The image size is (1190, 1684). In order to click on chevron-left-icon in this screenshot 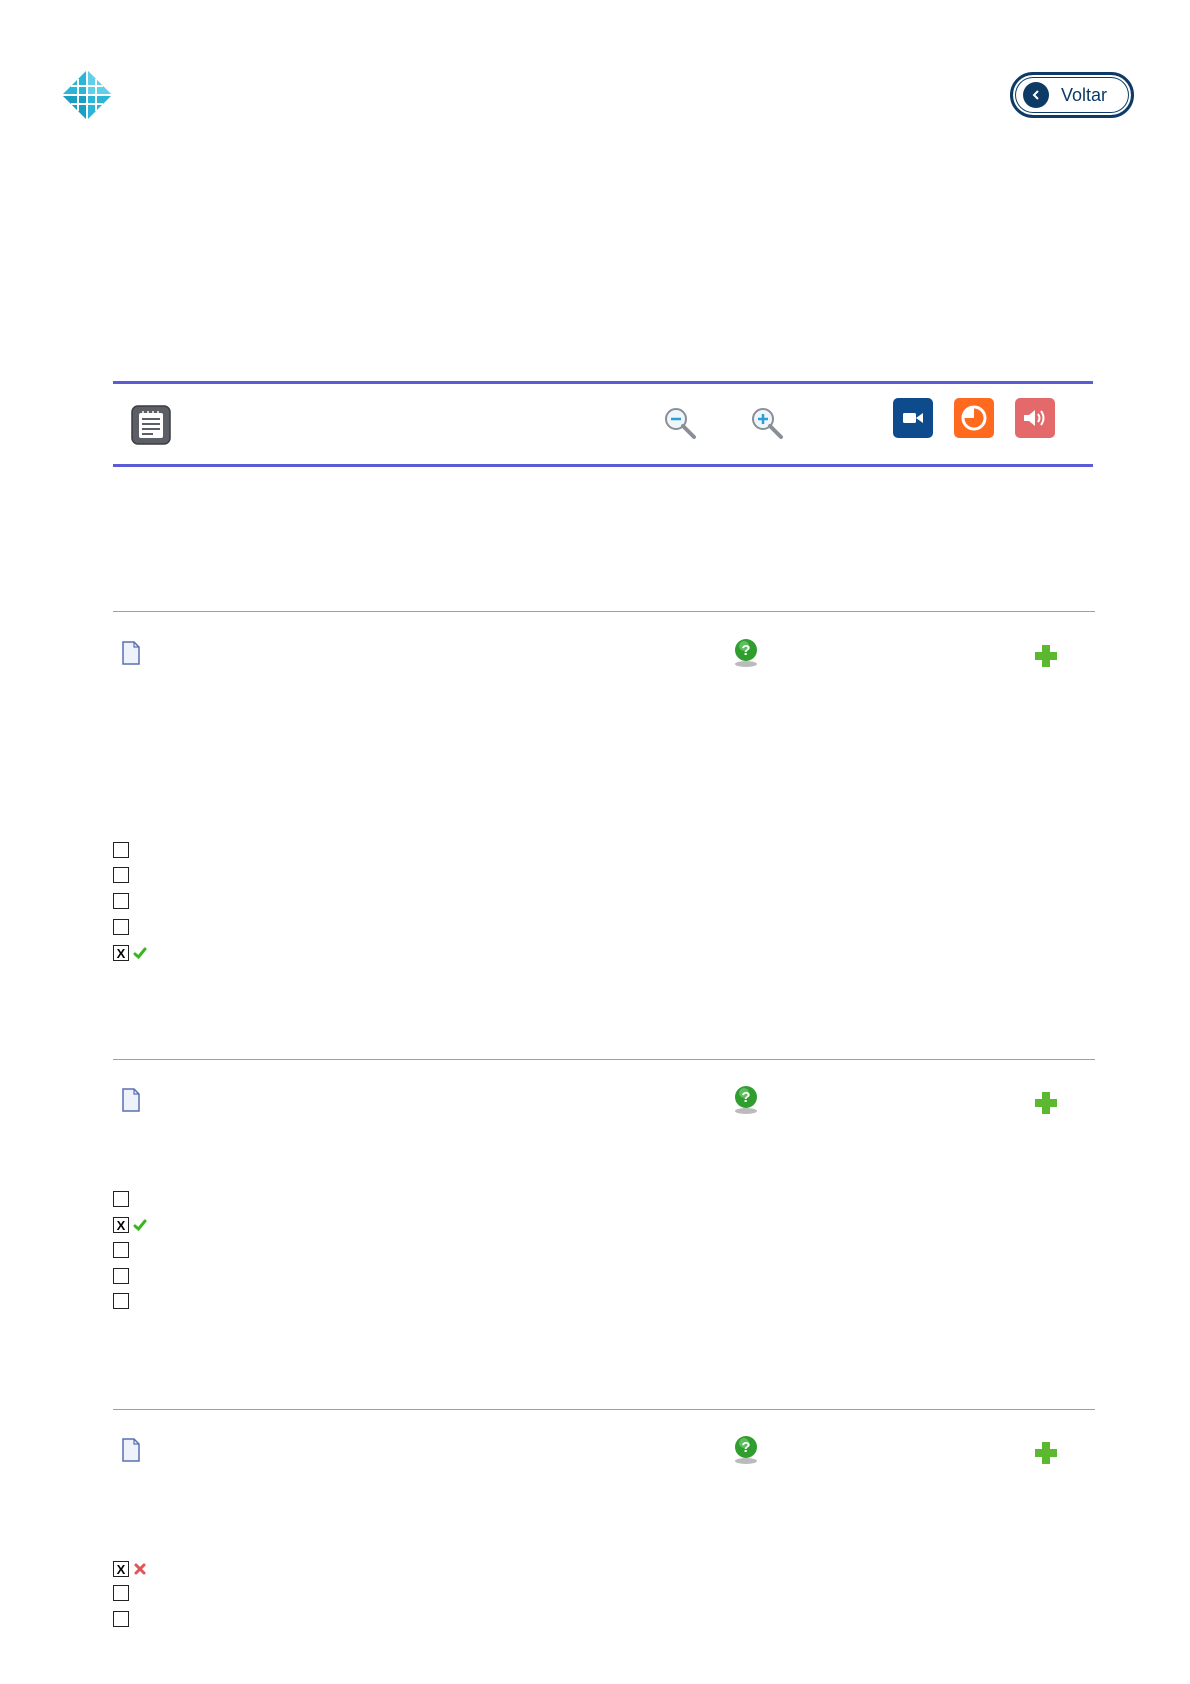, I will do `click(1036, 95)`.